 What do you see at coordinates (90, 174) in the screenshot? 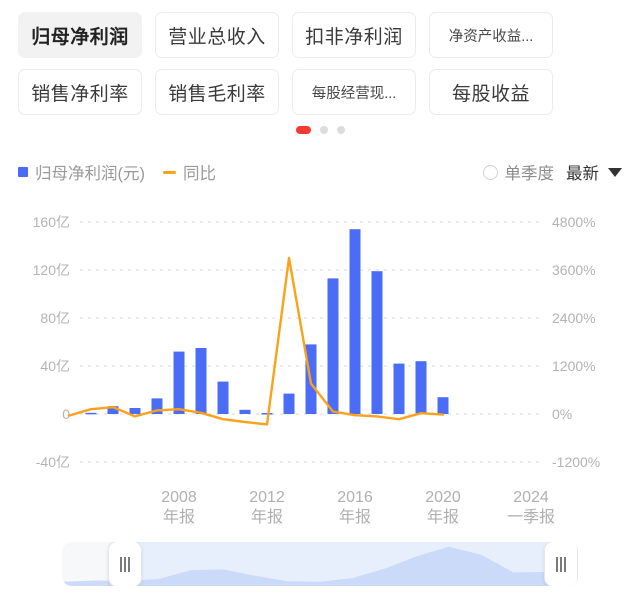
I see `legend-bar-label: 归母净利润(元)` at bounding box center [90, 174].